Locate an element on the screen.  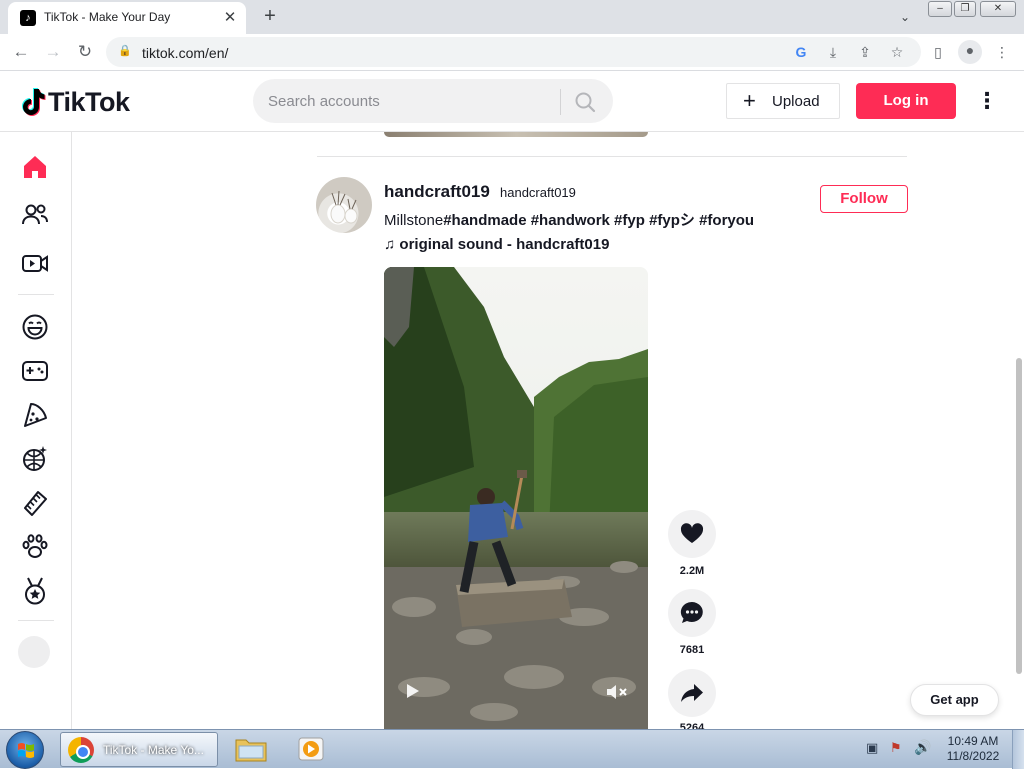
install-app-icon: ⤓ is located at coordinates (833, 52).